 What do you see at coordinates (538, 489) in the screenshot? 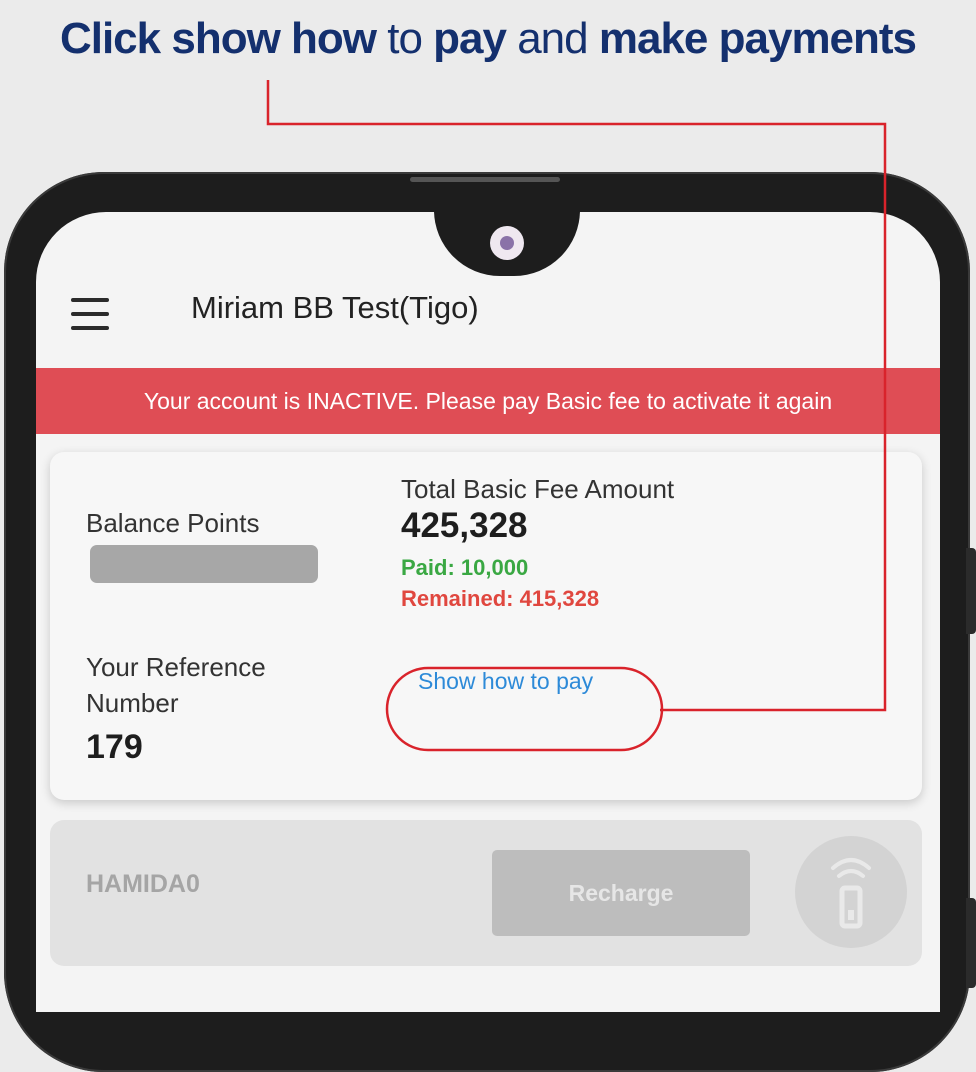
I see `total-basic-fee-label: Total Basic Fee Amount` at bounding box center [538, 489].